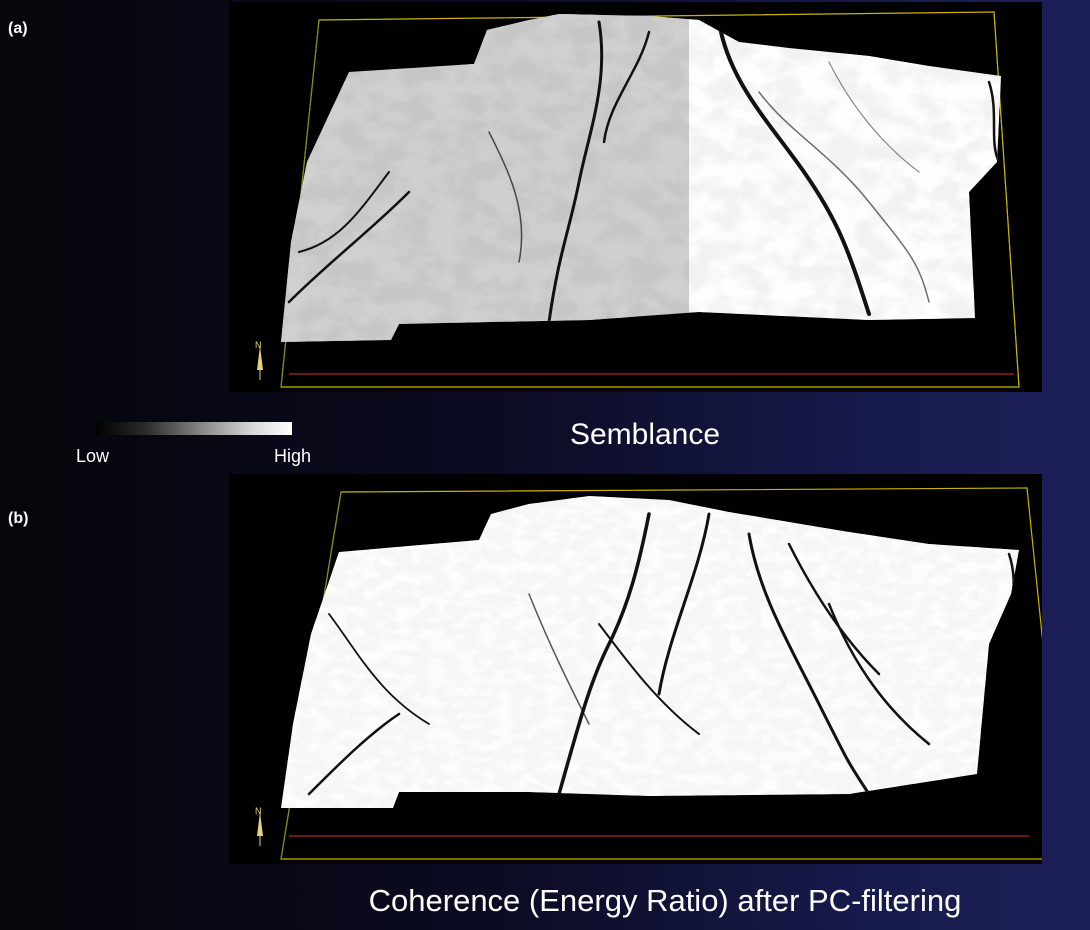  I want to click on colorbar-high-label: High, so click(293, 456).